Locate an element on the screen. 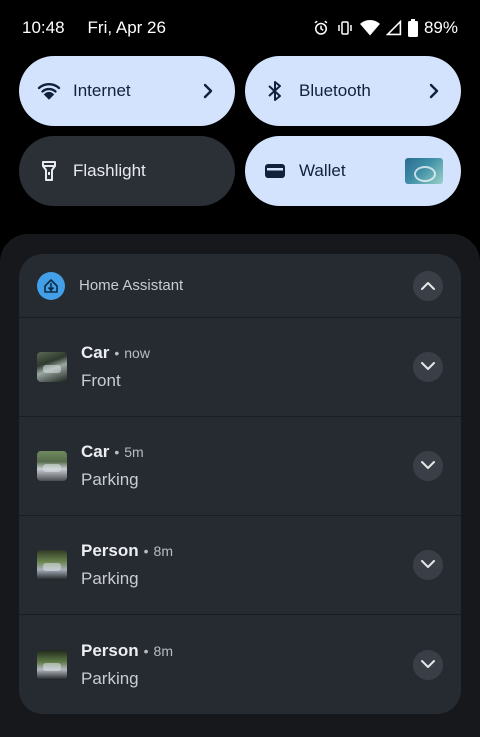  tile-flashlight: Flashlight is located at coordinates (127, 171).